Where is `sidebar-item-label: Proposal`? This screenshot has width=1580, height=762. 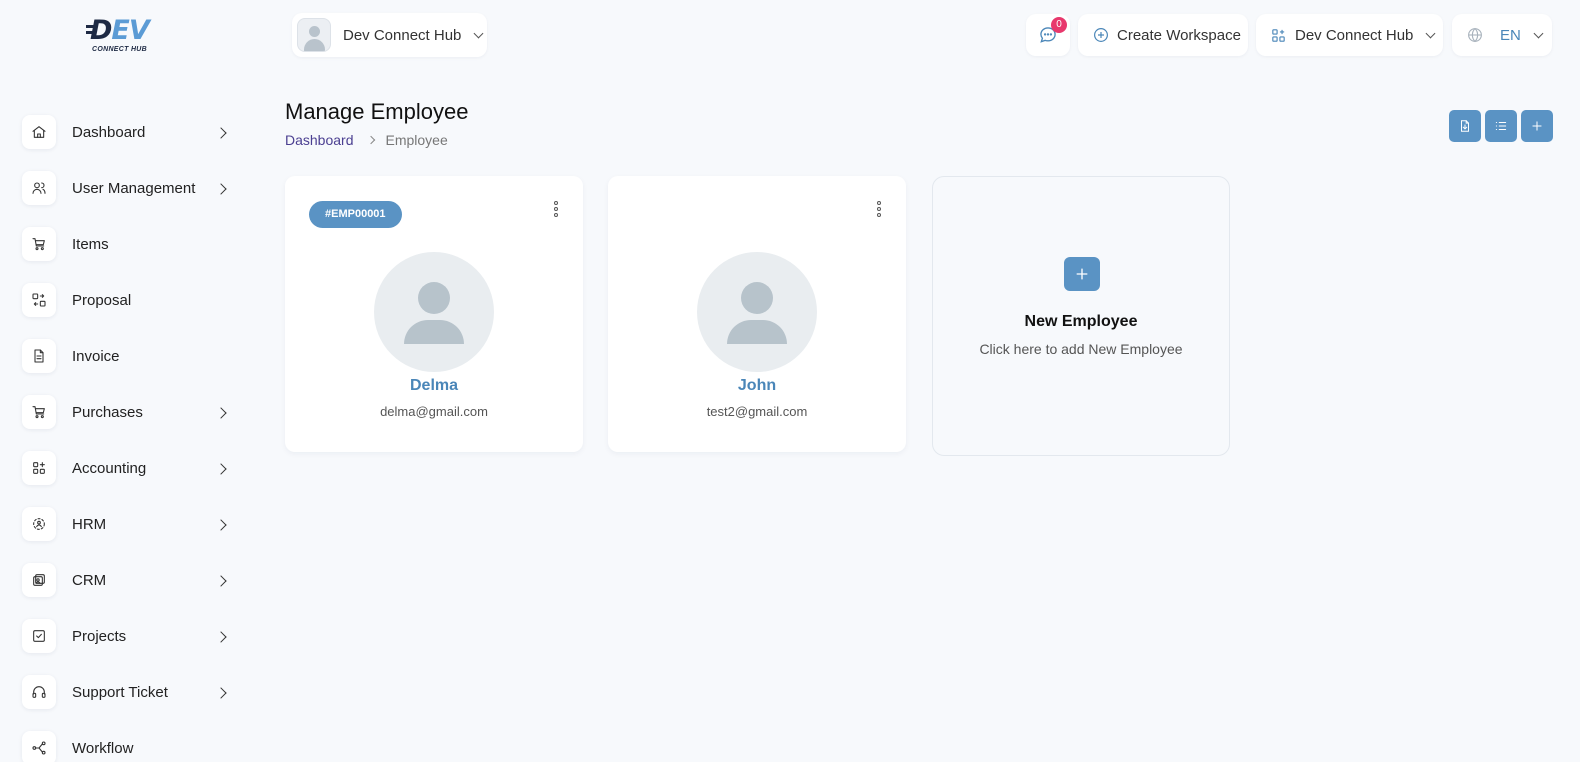 sidebar-item-label: Proposal is located at coordinates (102, 300).